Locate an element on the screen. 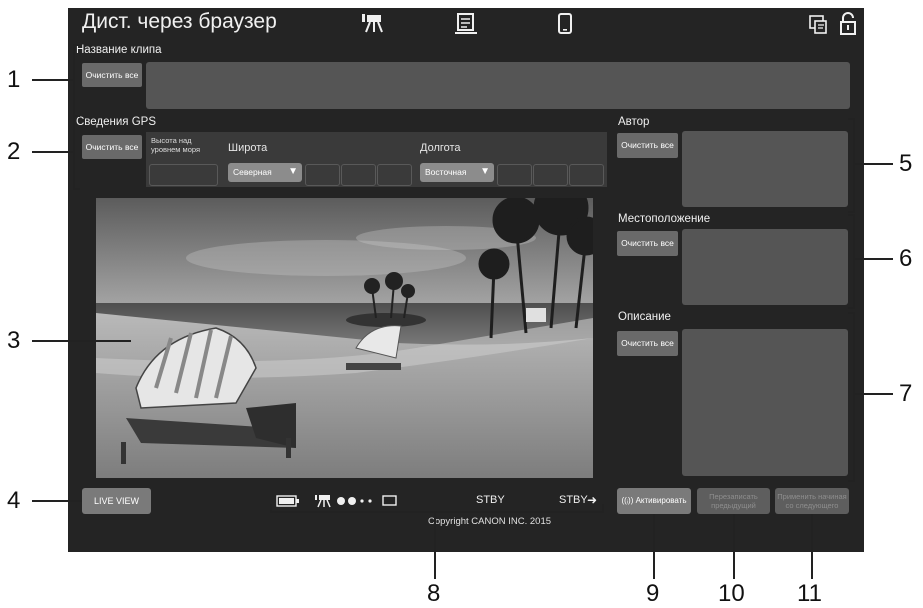  clip-name-clear-button: Очистить все is located at coordinates (112, 75).